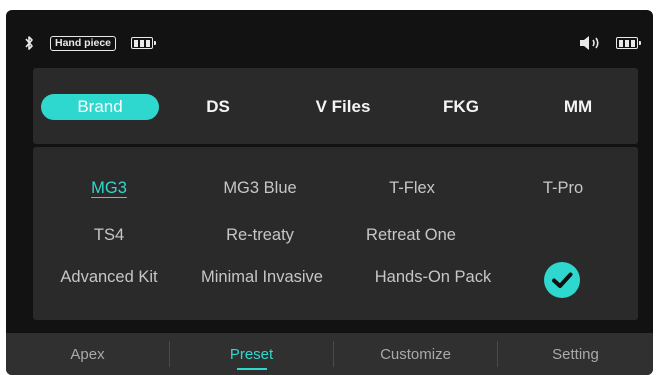 This screenshot has width=659, height=375. I want to click on tab-setting-label: Setting, so click(575, 354).